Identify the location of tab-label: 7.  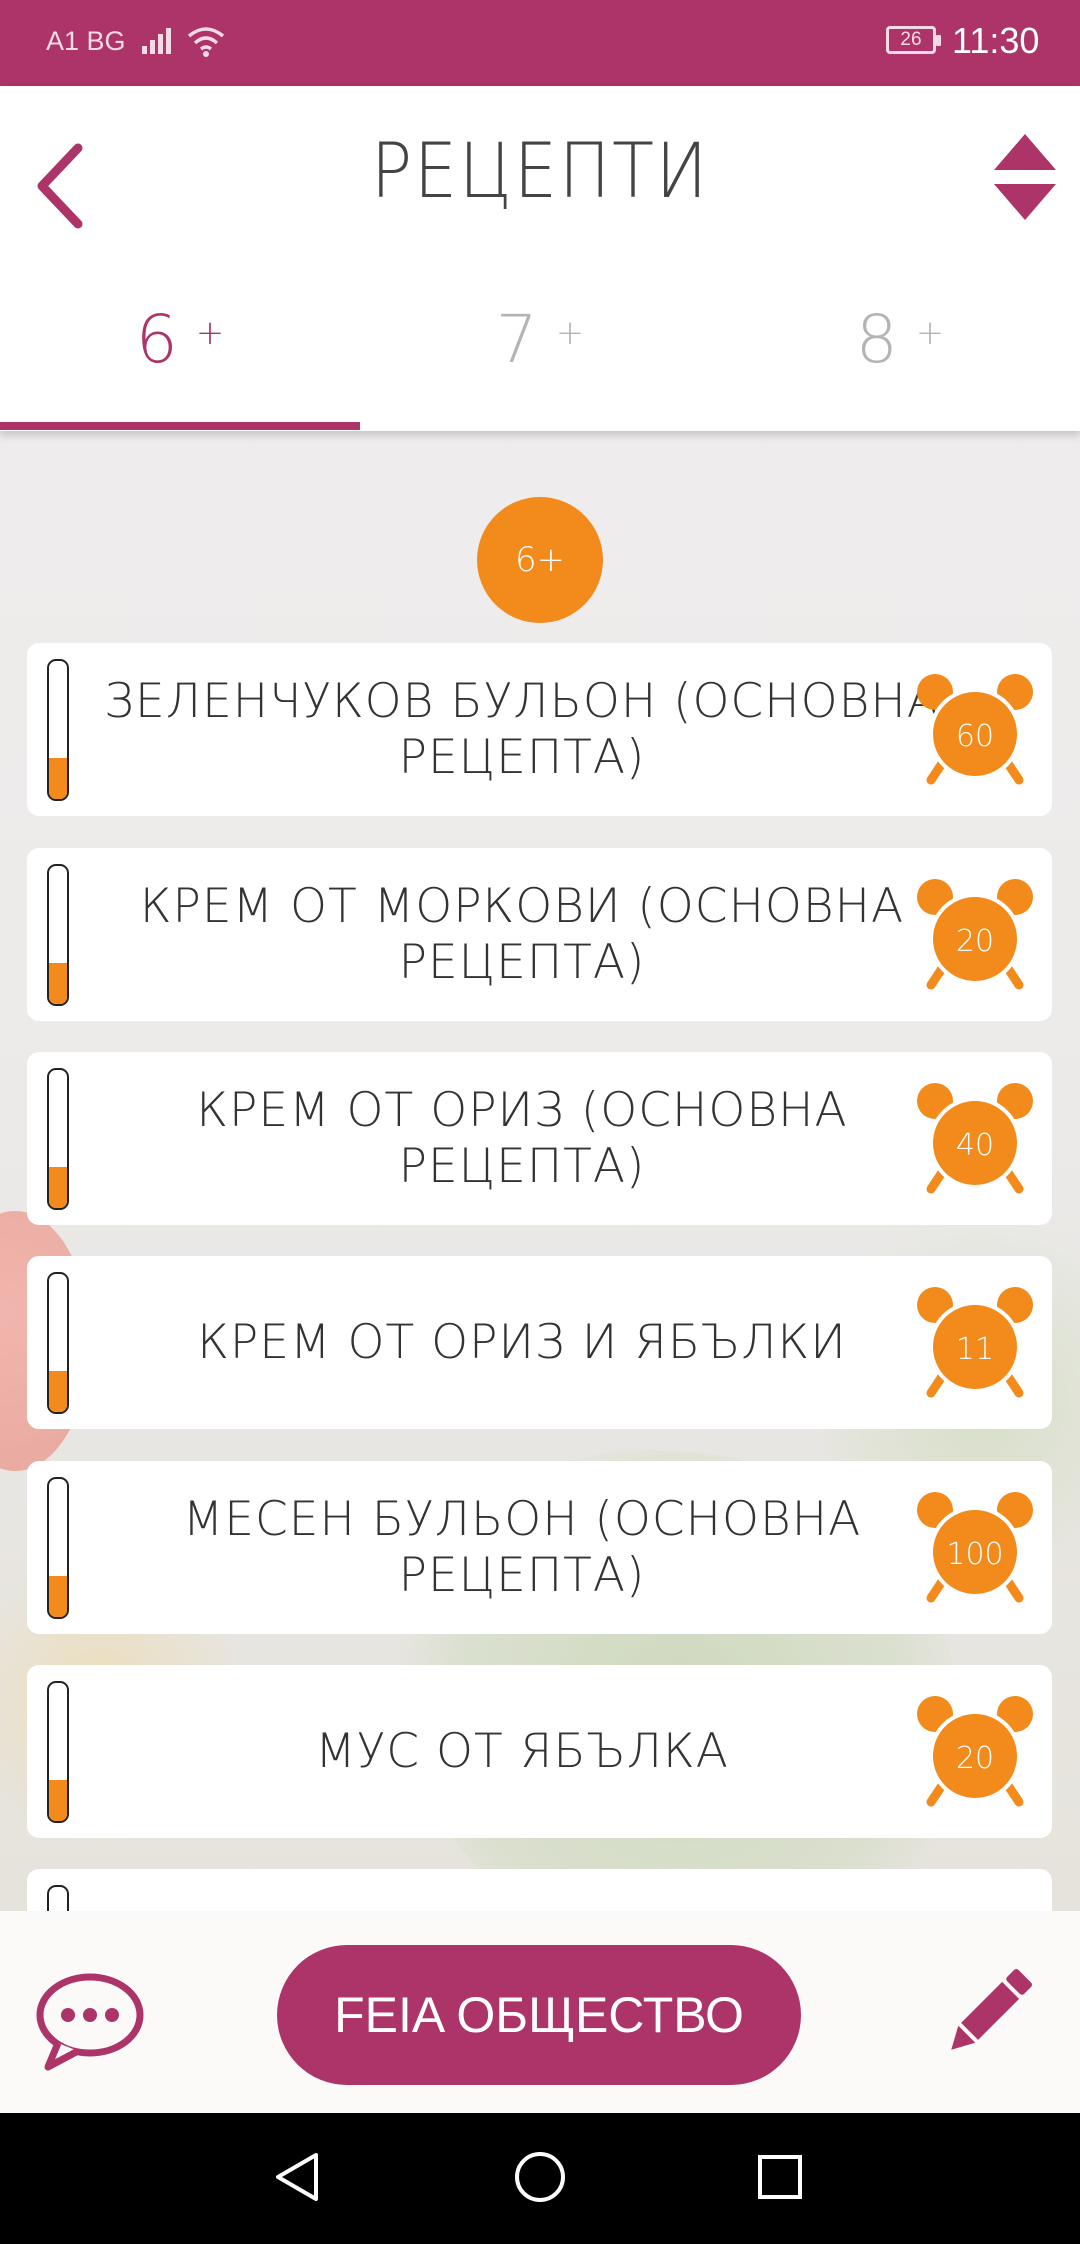
(516, 339).